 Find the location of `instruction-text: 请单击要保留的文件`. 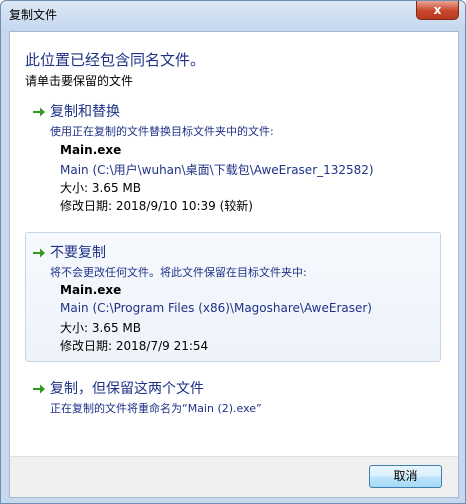

instruction-text: 请单击要保留的文件 is located at coordinates (79, 81).